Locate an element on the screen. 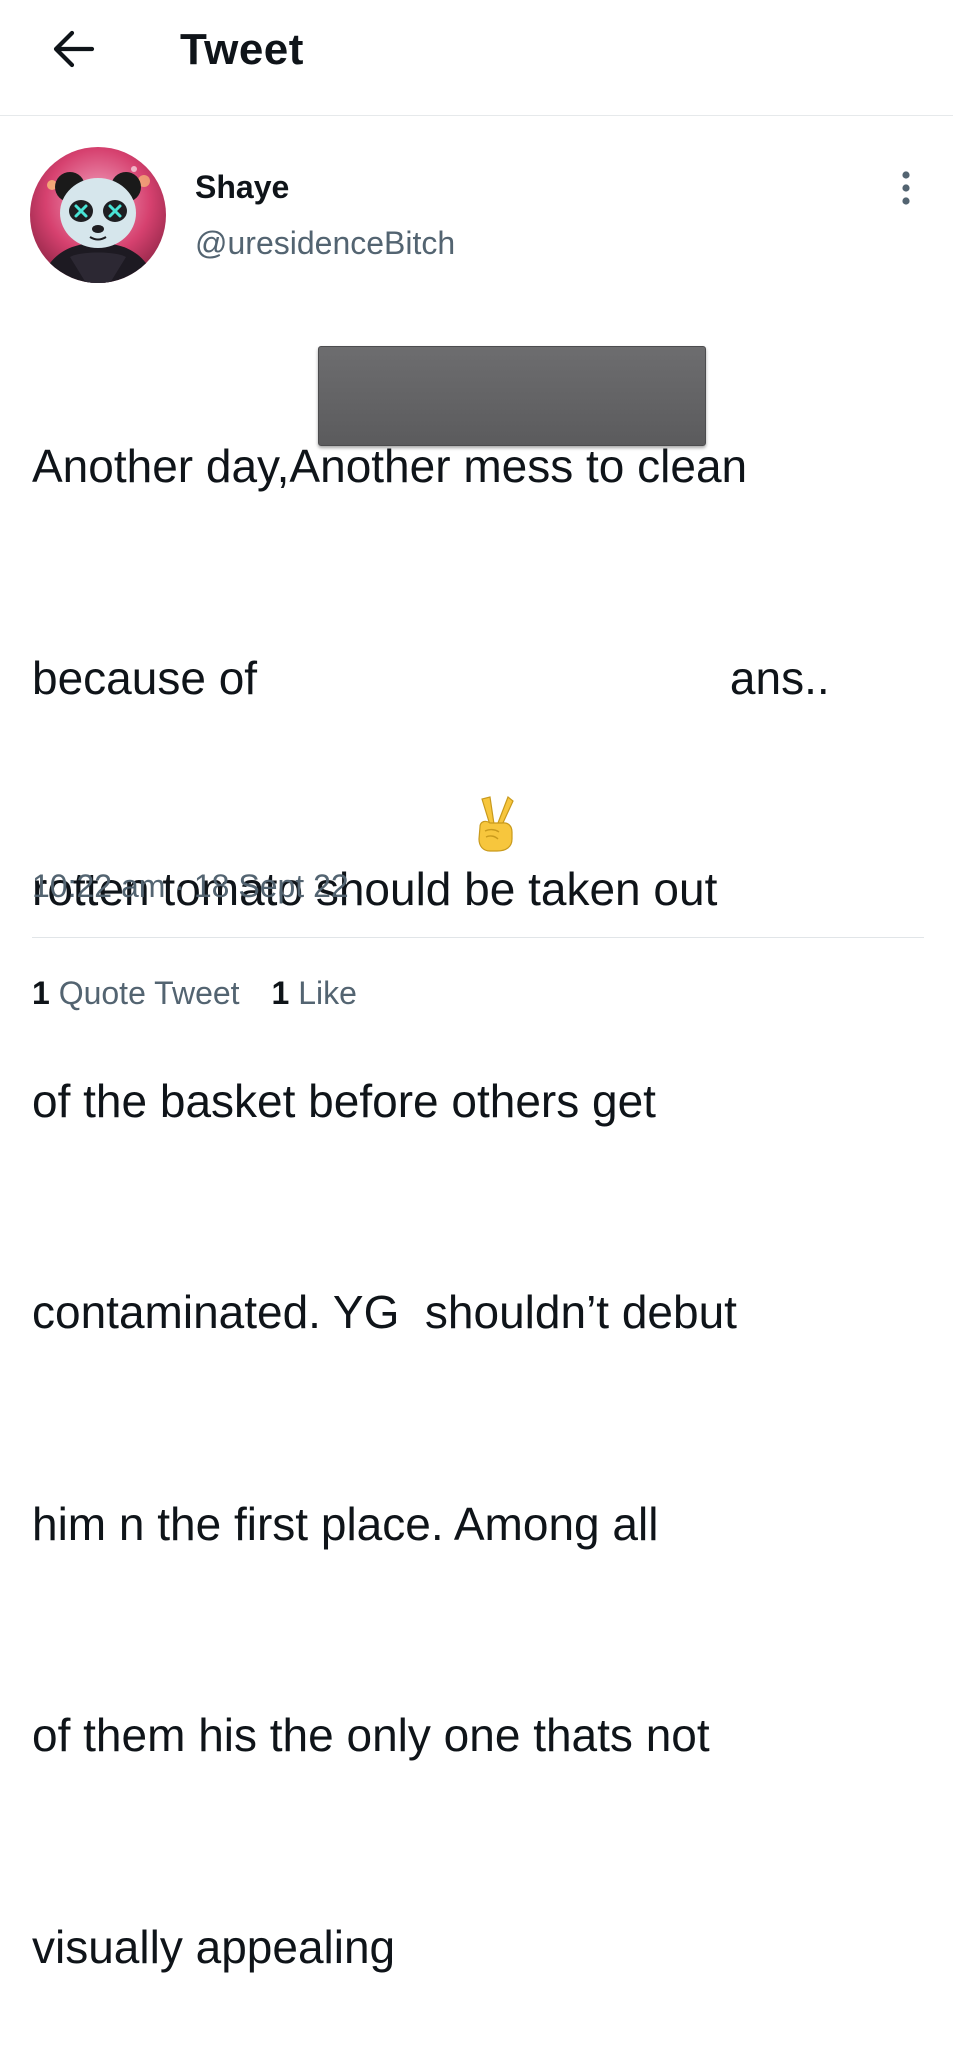 Image resolution: width=953 pixels, height=2053 pixels. more-vertical-icon is located at coordinates (906, 188).